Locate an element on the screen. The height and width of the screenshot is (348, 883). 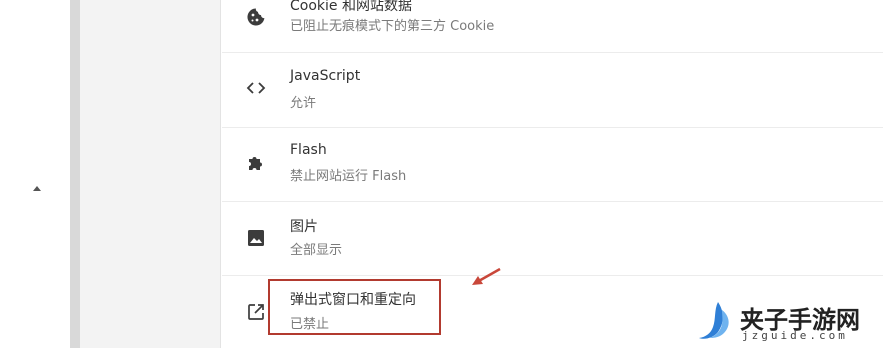
annotation-arrow-icon is located at coordinates (486, 276).